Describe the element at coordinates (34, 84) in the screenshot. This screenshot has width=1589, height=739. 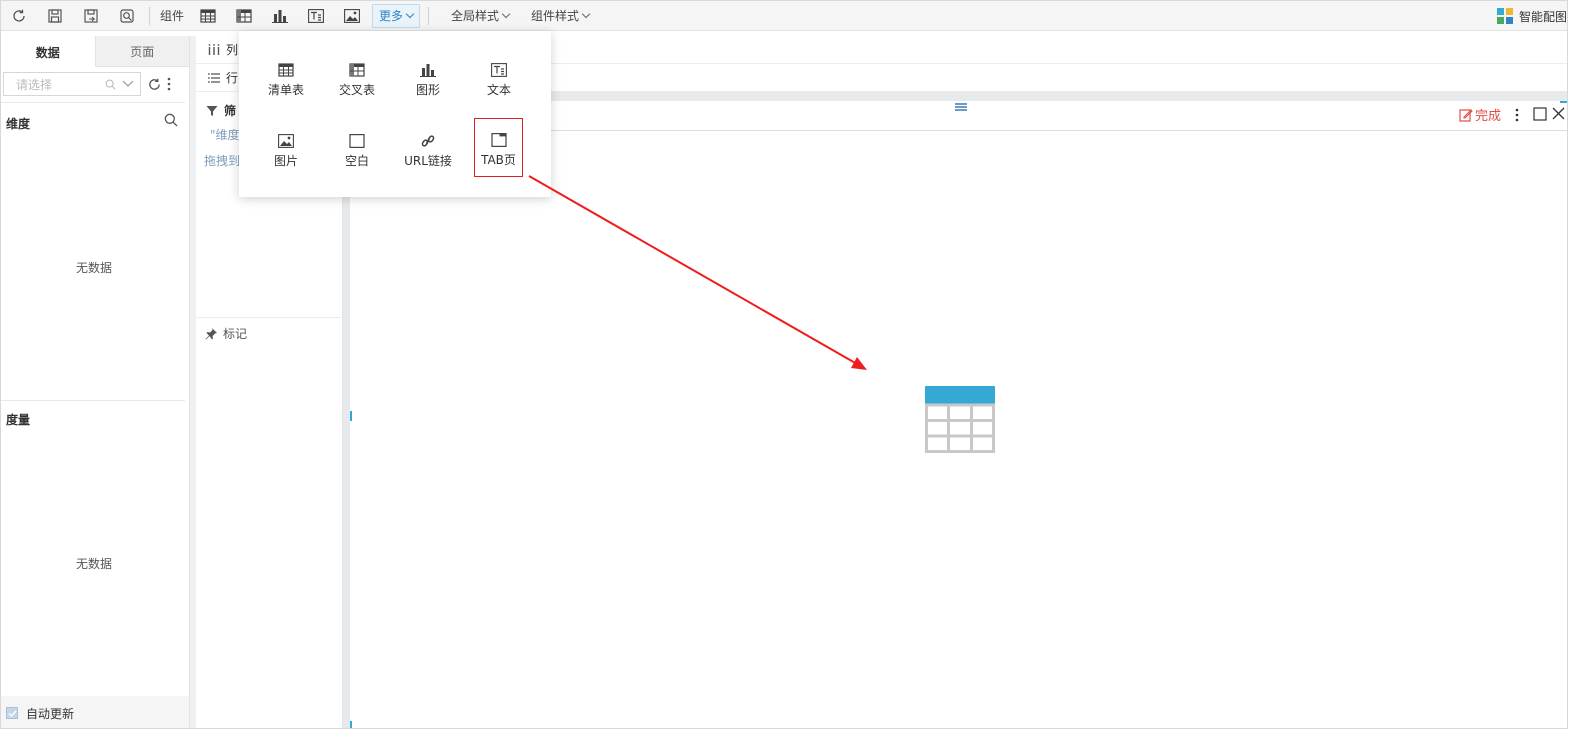
I see `select-placeholder: 请选择` at that location.